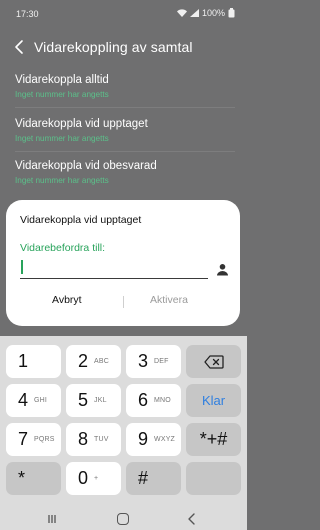 The width and height of the screenshot is (320, 530). Describe the element at coordinates (143, 439) in the screenshot. I see `key-digit: 9` at that location.